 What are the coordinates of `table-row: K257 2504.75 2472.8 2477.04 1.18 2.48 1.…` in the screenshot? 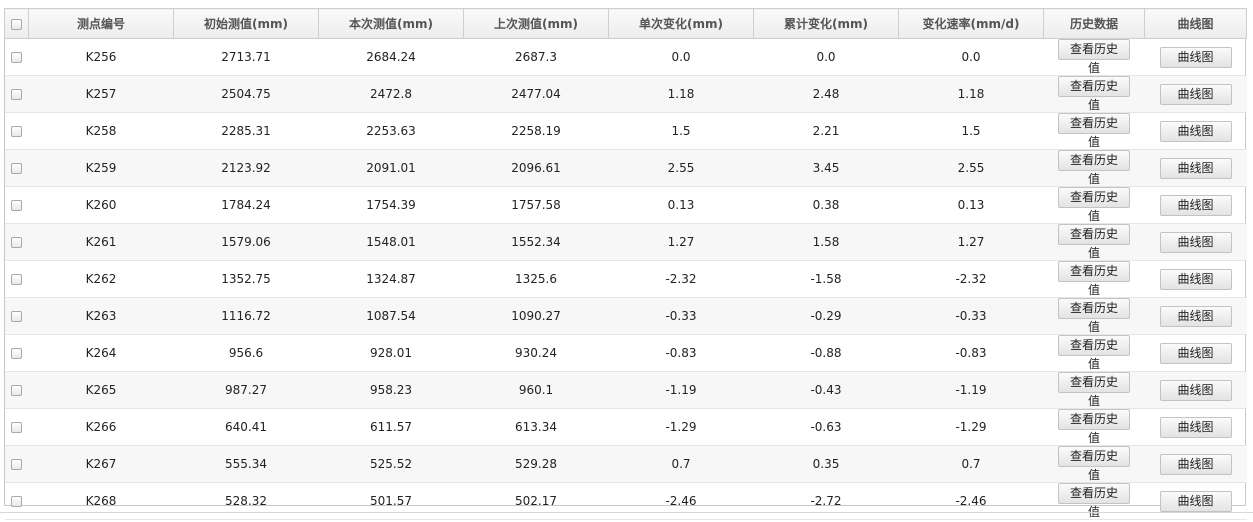 It's located at (625, 94).